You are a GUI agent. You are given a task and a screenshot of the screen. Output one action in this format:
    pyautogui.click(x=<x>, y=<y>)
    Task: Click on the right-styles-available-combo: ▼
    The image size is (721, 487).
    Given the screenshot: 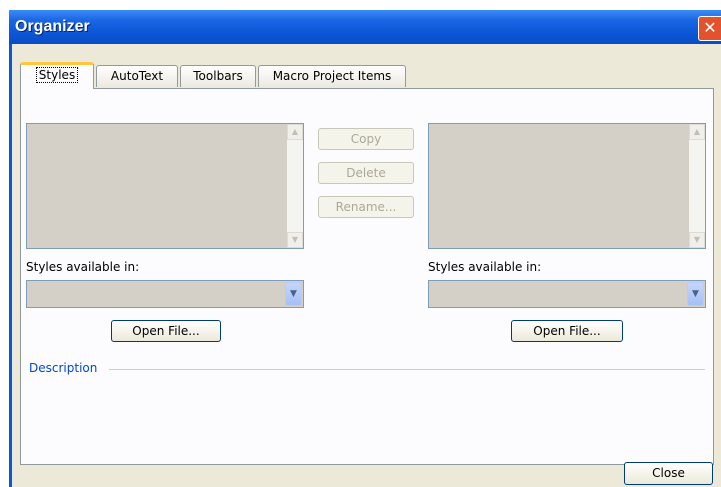 What is the action you would take?
    pyautogui.click(x=567, y=294)
    